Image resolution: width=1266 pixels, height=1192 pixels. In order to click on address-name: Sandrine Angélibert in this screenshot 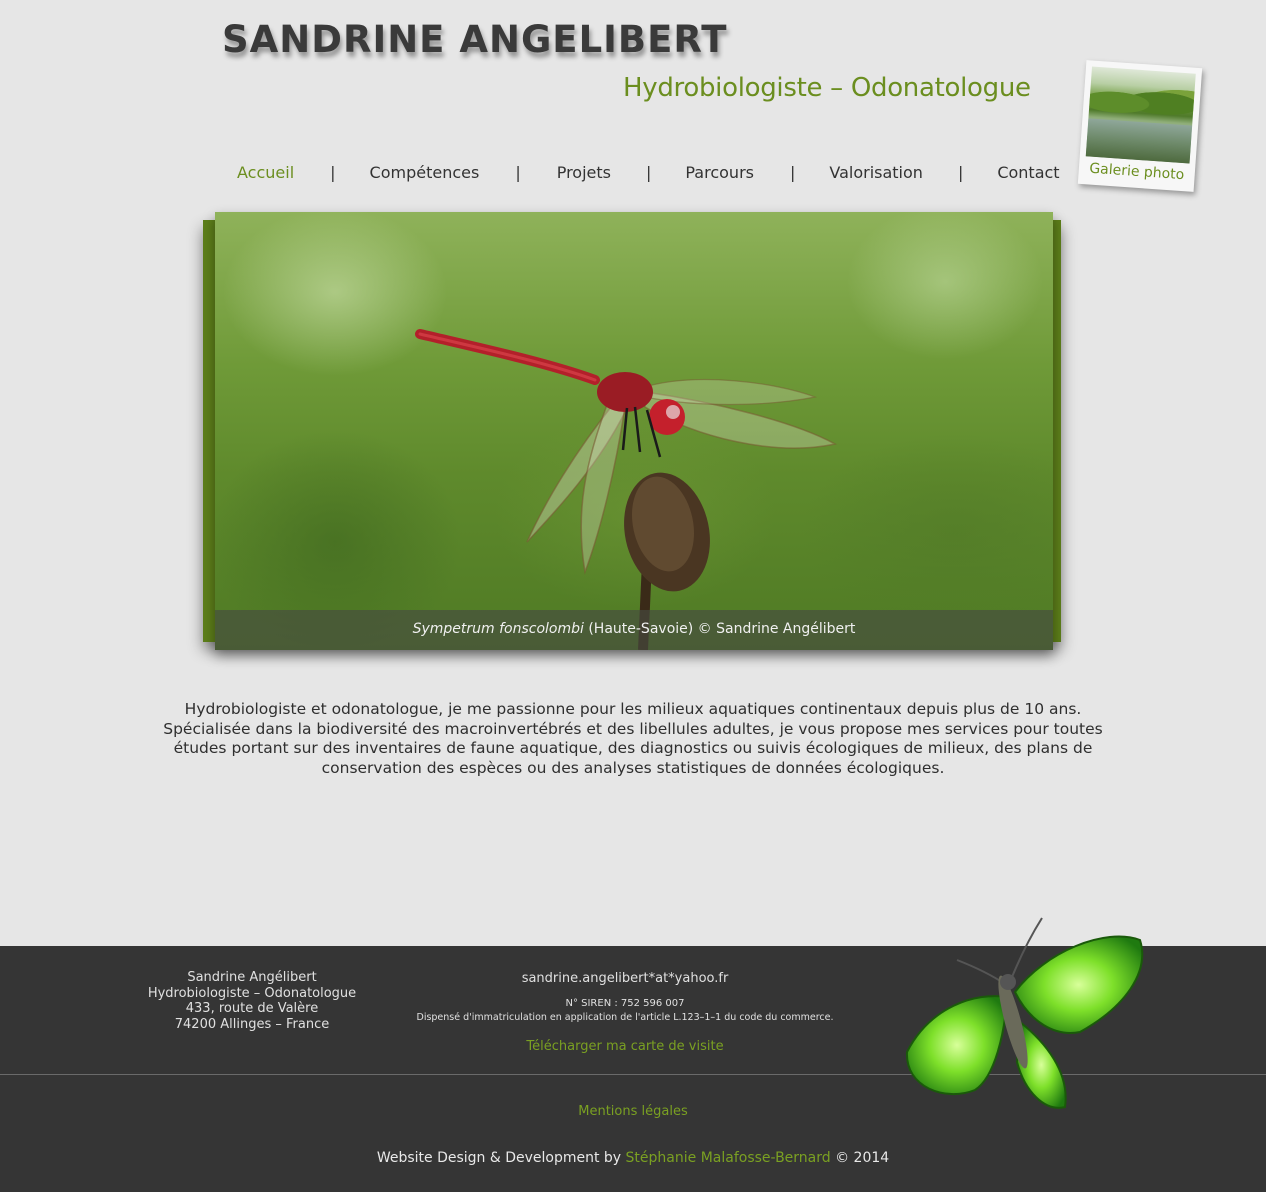, I will do `click(252, 977)`.